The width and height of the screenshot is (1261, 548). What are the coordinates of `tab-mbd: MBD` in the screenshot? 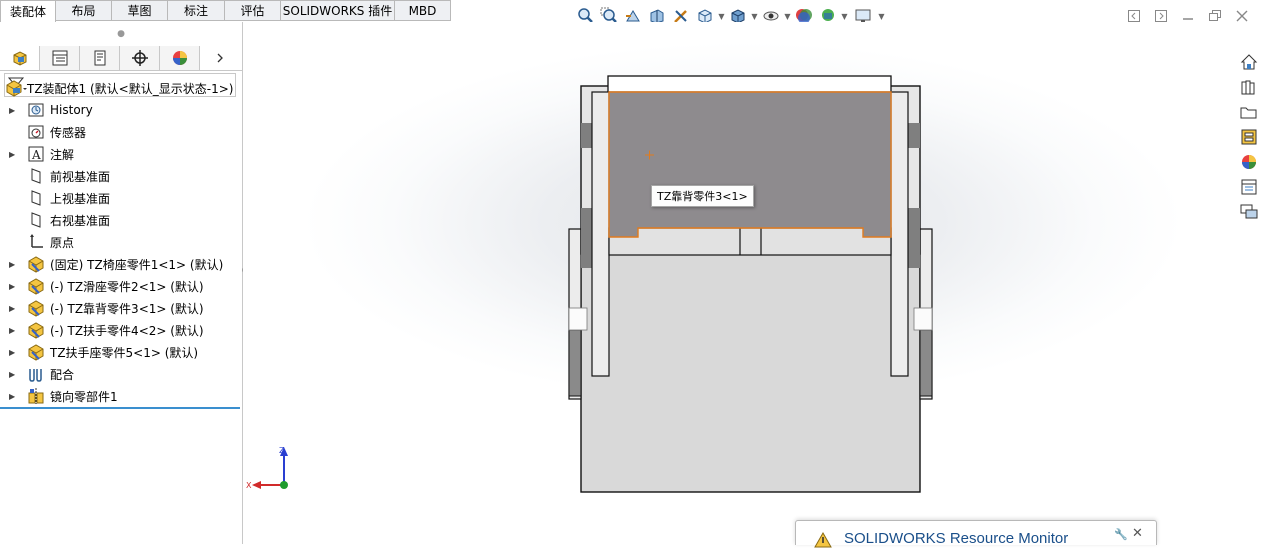 It's located at (423, 10).